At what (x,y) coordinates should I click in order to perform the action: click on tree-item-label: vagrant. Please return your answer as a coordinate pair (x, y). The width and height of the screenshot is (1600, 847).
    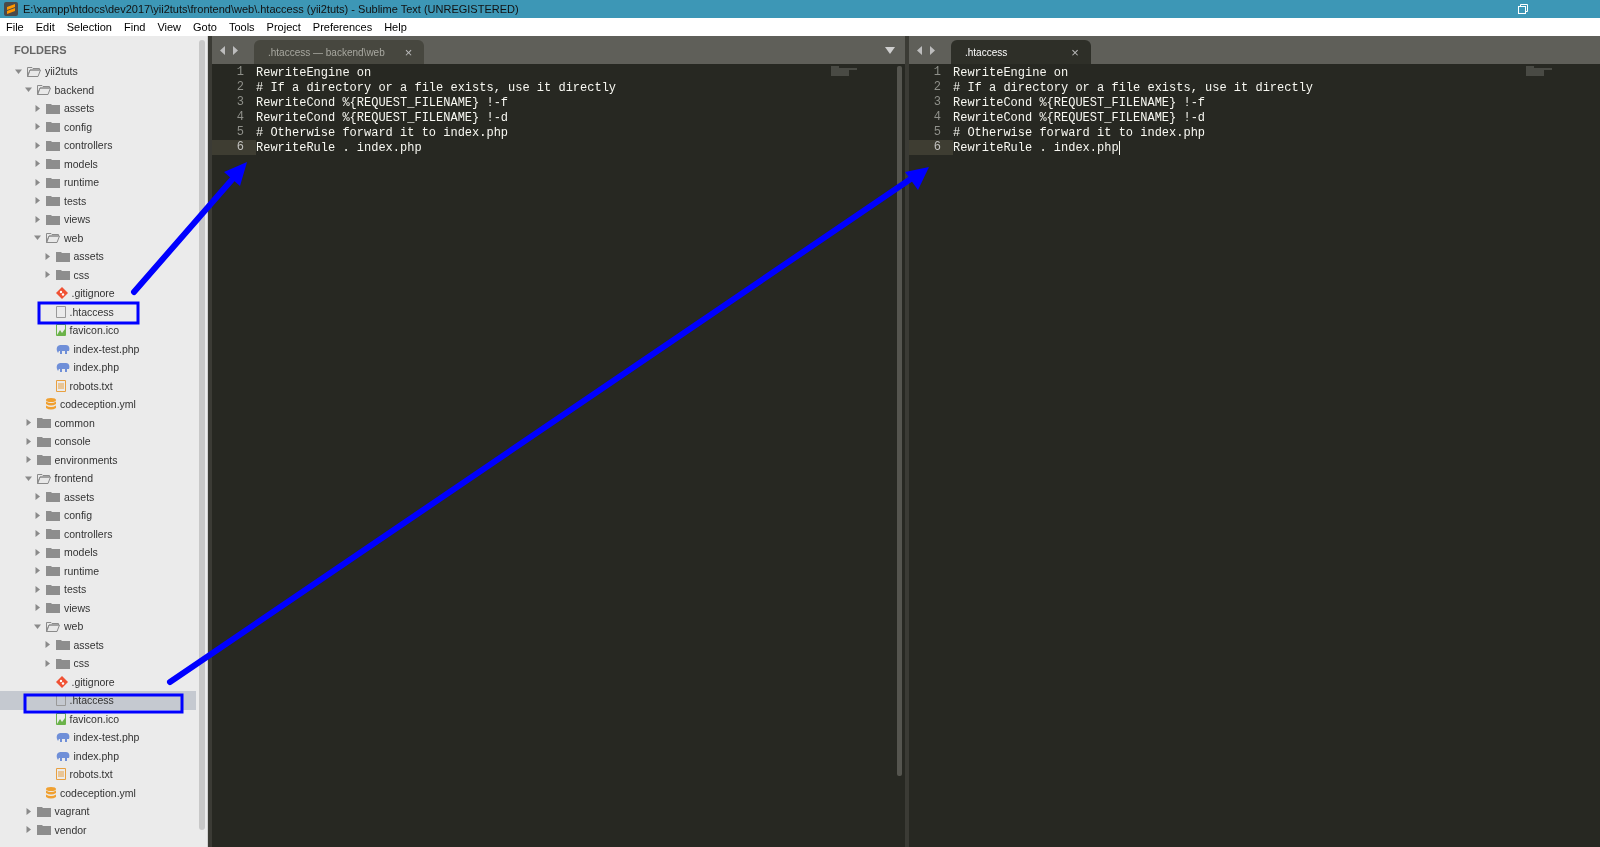
    Looking at the image, I should click on (72, 811).